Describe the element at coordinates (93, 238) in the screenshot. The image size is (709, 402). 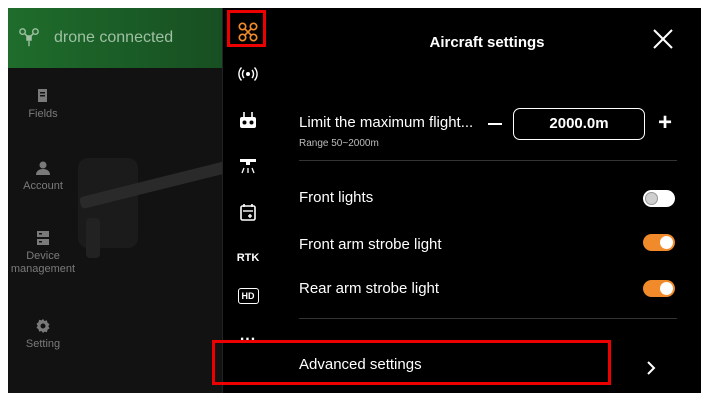
I see `drone-leg-image` at that location.